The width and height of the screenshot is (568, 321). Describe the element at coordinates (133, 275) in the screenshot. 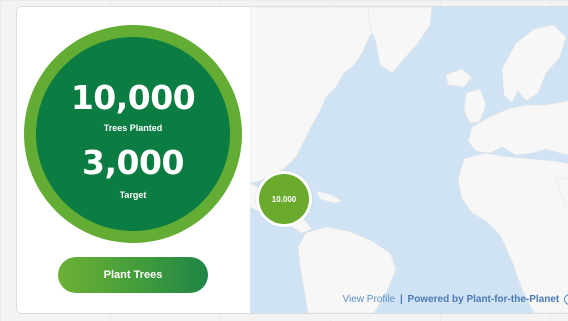

I see `plant-trees-button: Plant Trees` at that location.